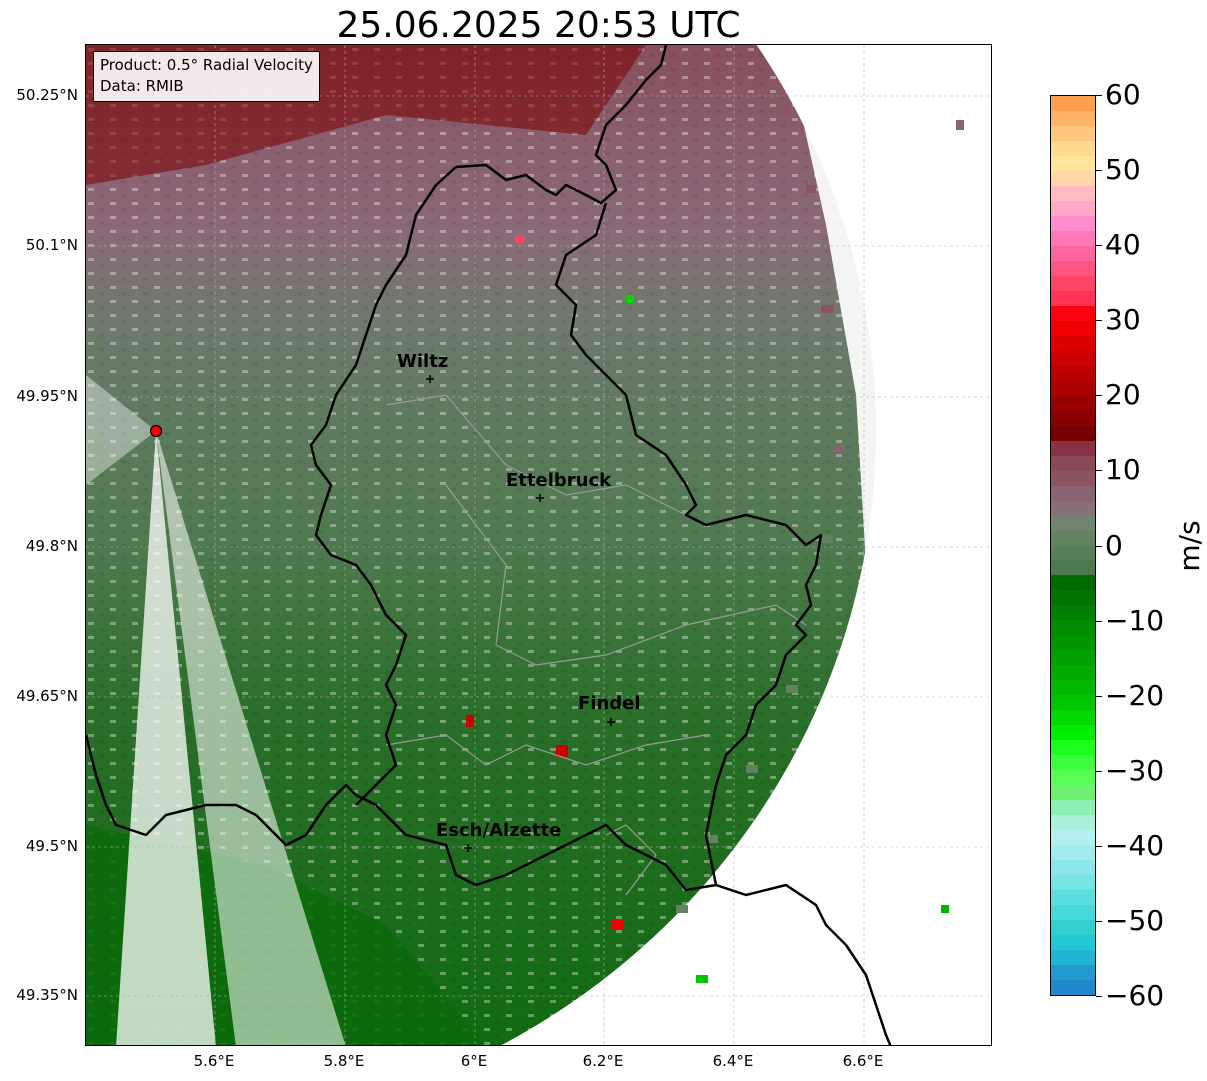 The height and width of the screenshot is (1081, 1207). I want to click on city-label-findel: Findel, so click(609, 703).